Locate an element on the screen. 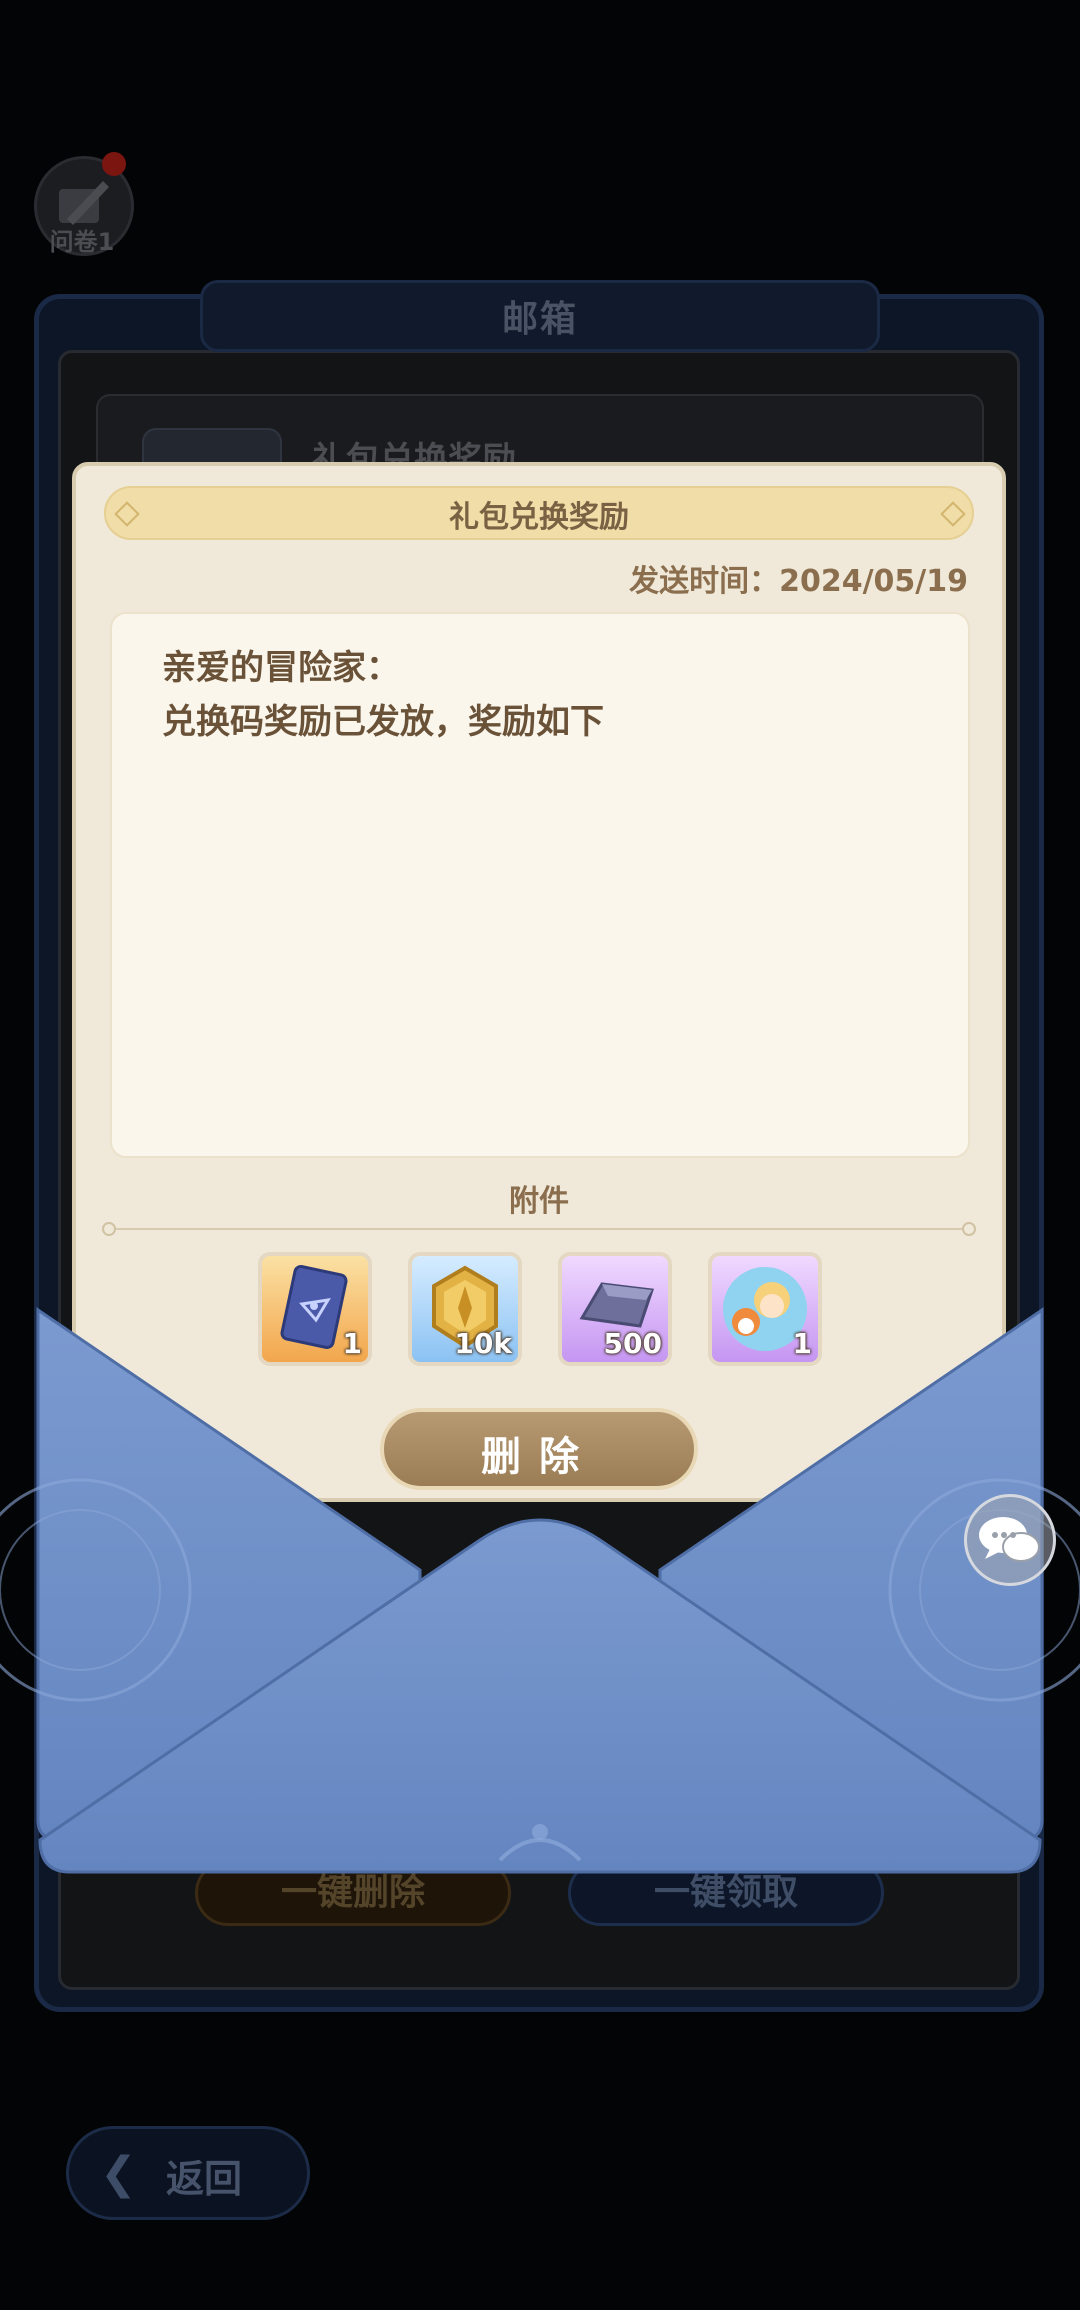 Image resolution: width=1080 pixels, height=2310 pixels. letter-title: 礼包兑换奖励 is located at coordinates (539, 517).